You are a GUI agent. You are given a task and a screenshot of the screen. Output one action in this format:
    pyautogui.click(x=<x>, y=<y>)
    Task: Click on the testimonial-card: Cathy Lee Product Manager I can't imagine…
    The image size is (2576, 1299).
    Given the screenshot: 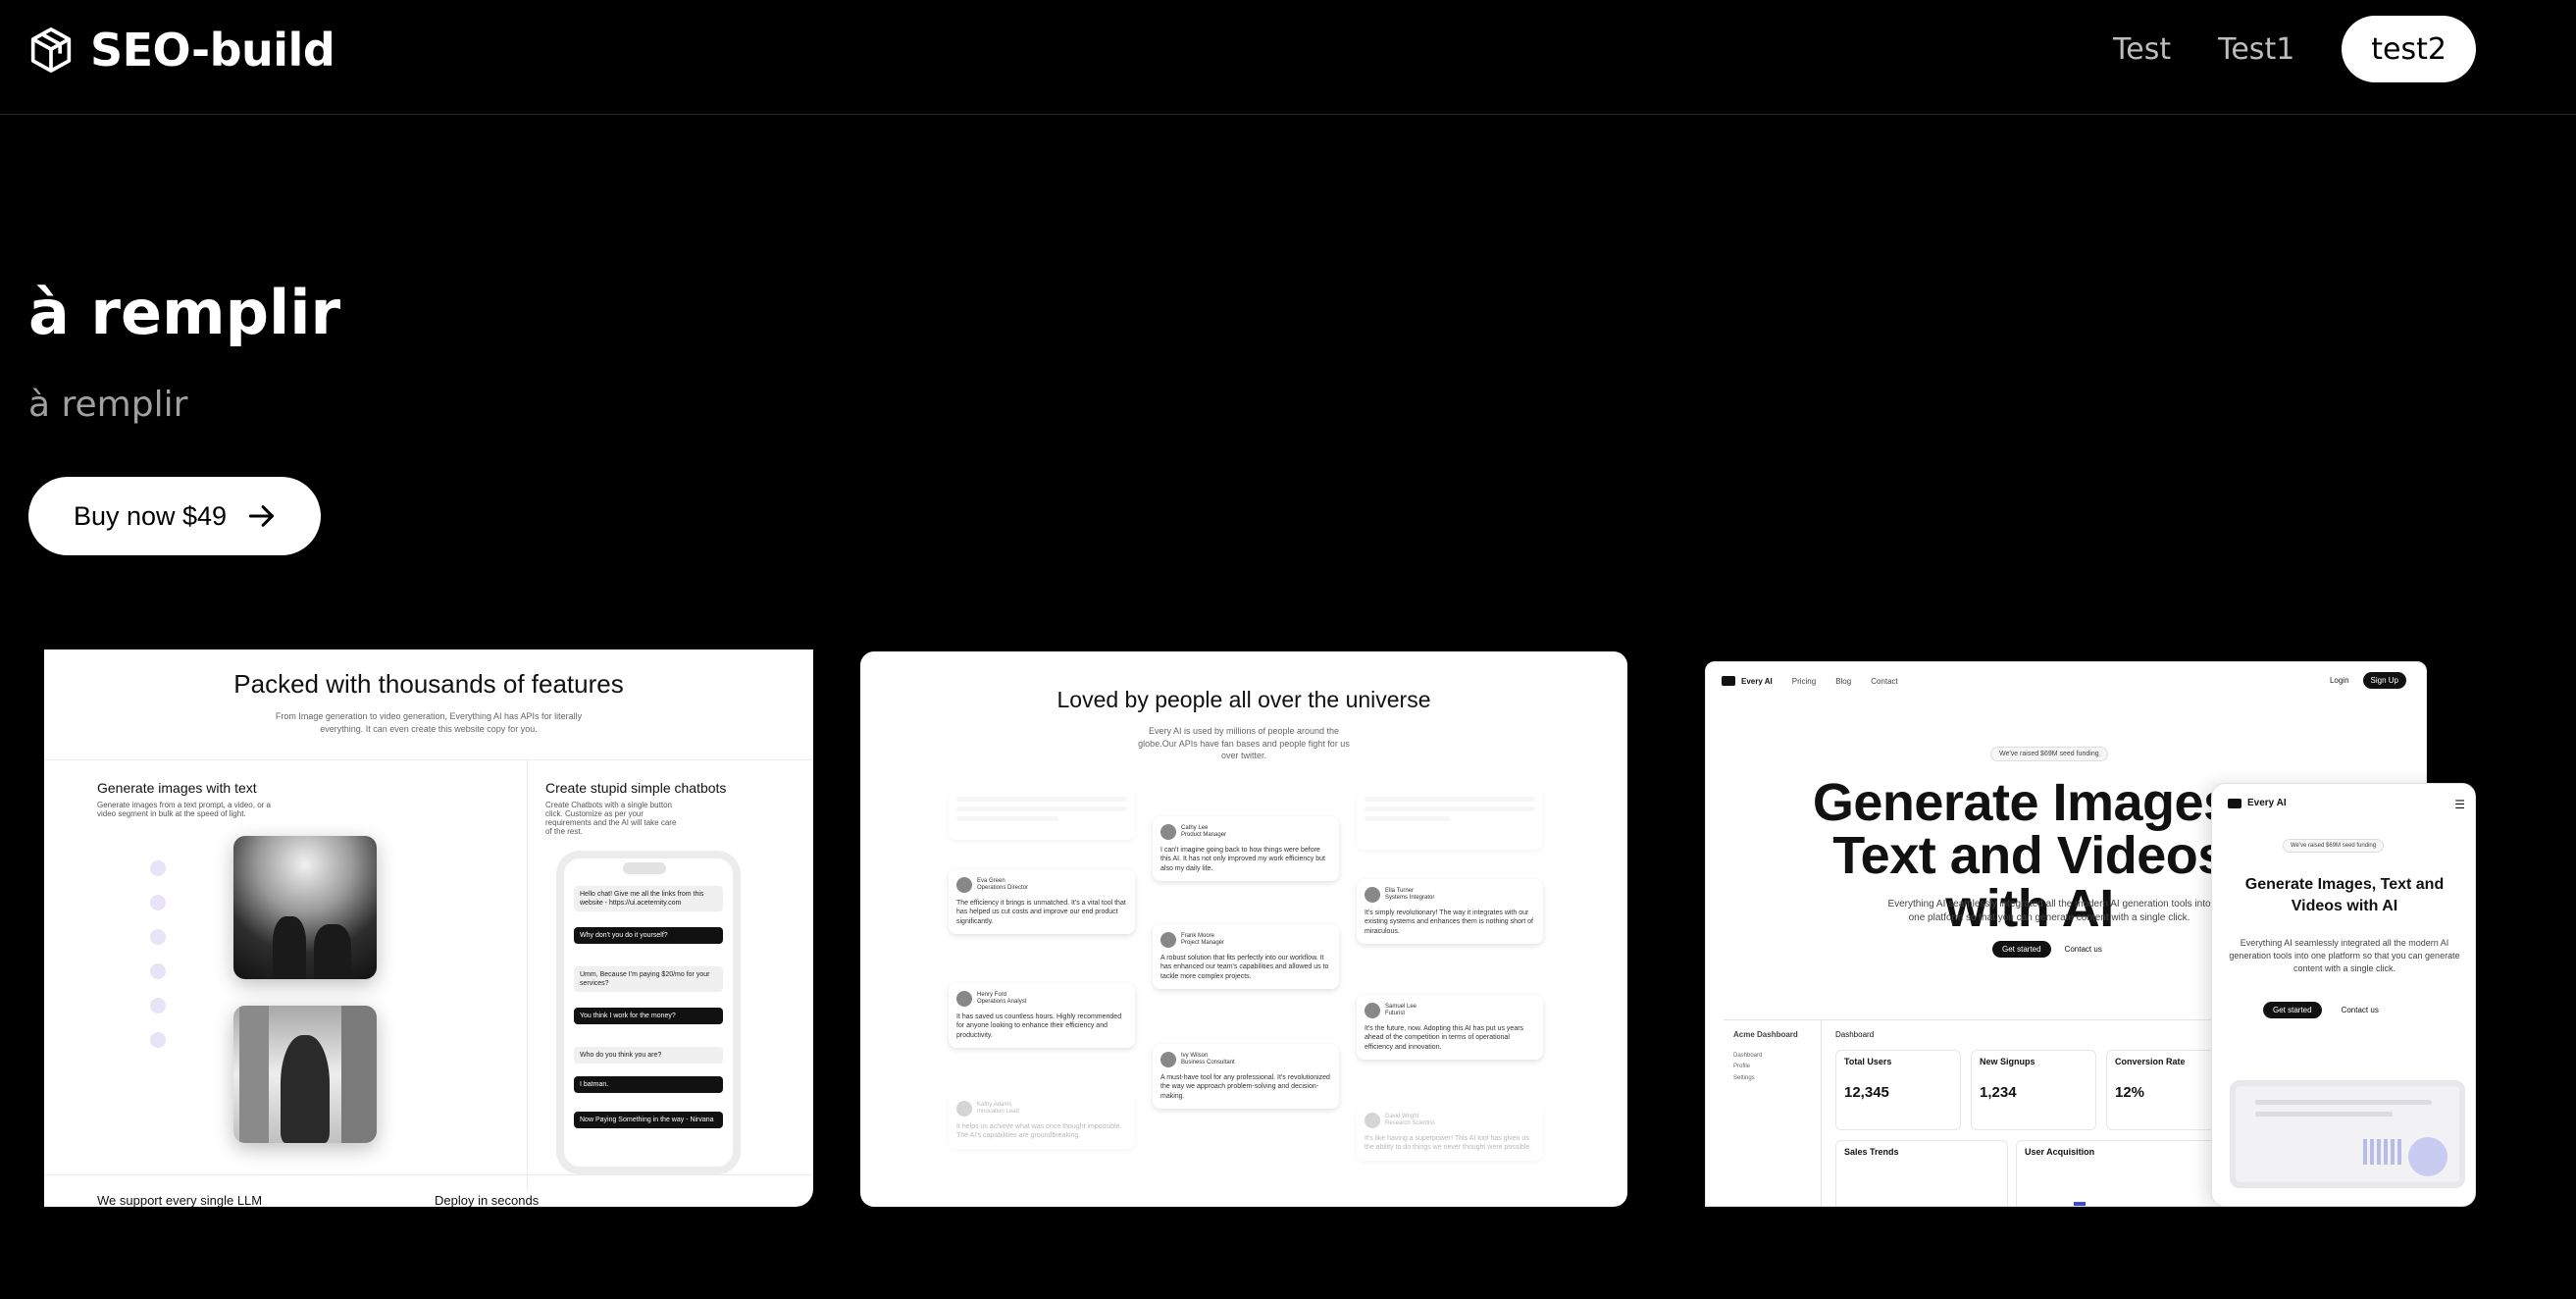 What is the action you would take?
    pyautogui.click(x=1246, y=849)
    